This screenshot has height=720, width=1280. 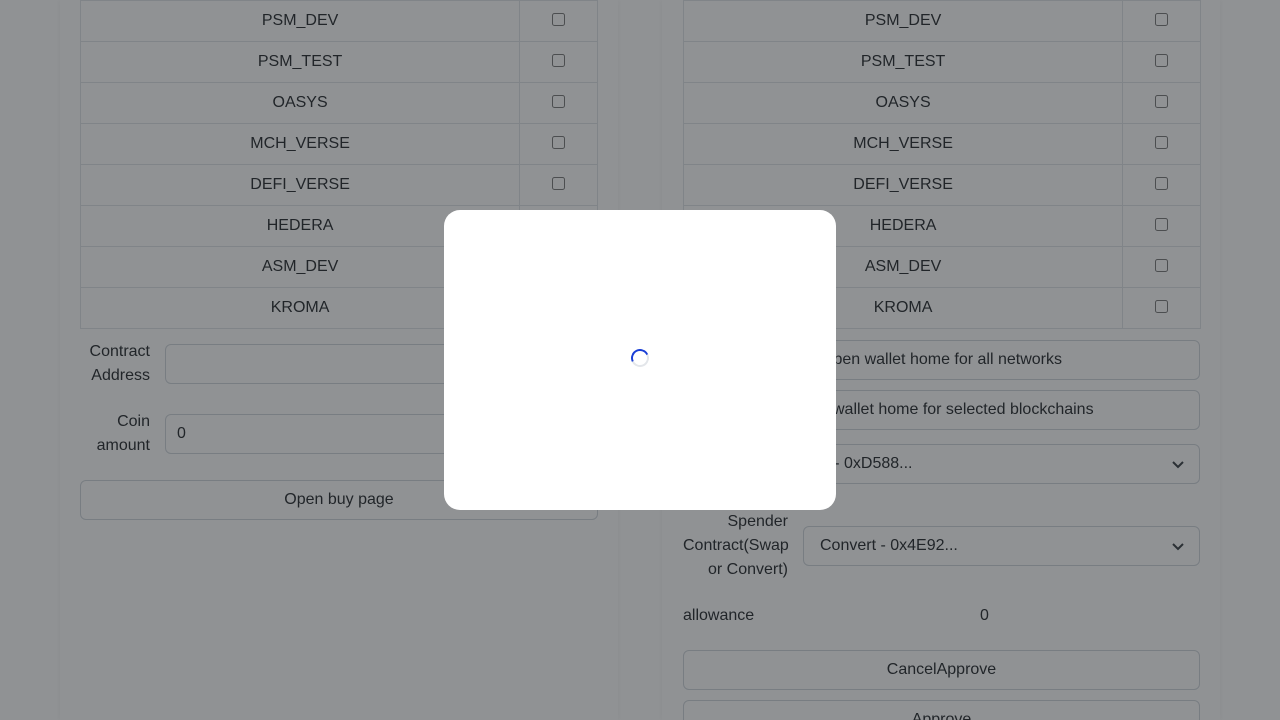 I want to click on loading-modal, so click(x=640, y=360).